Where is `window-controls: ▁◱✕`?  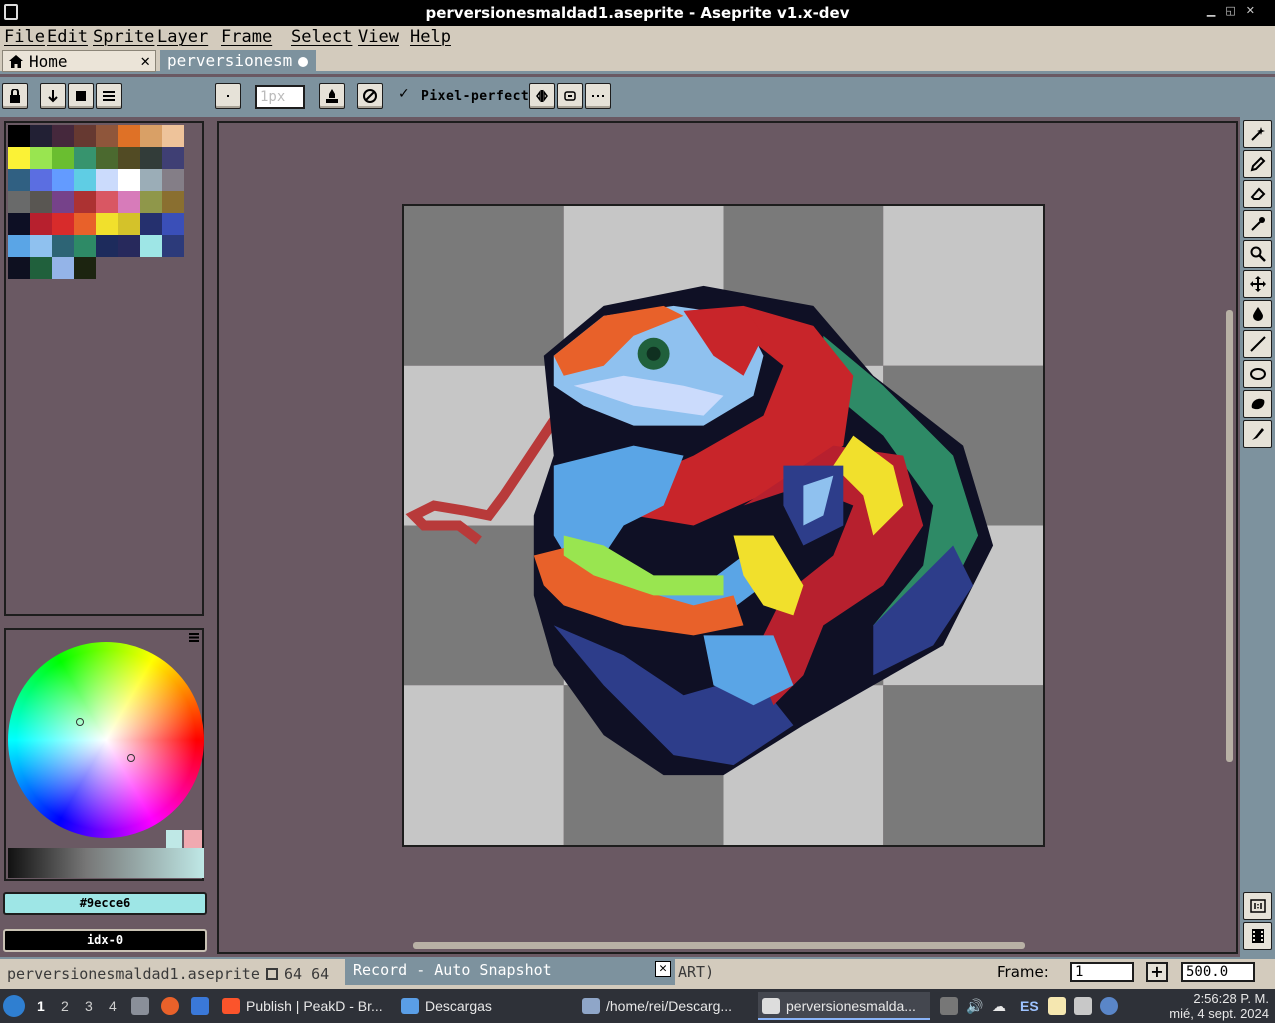 window-controls: ▁◱✕ is located at coordinates (1236, 10).